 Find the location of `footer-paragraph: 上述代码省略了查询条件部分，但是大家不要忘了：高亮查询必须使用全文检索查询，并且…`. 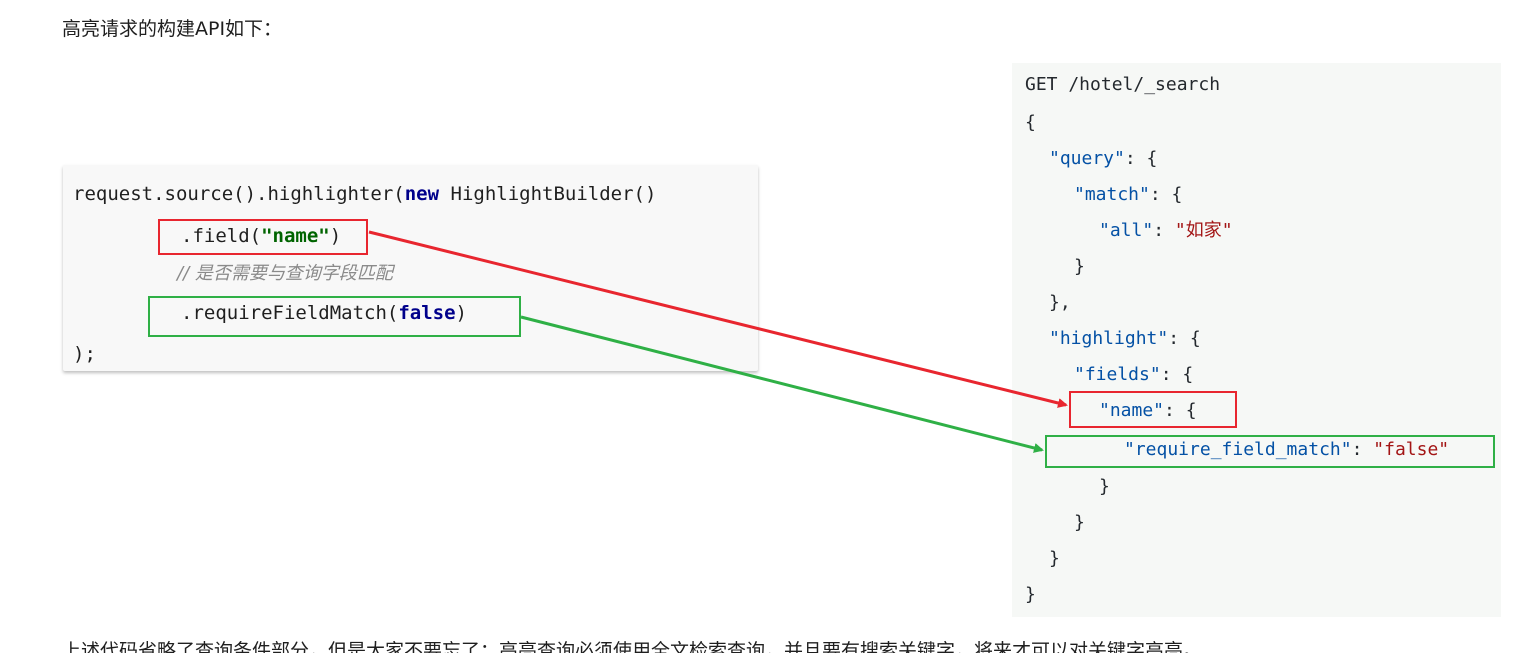

footer-paragraph: 上述代码省略了查询条件部分，但是大家不要忘了：高亮查询必须使用全文检索查询，并且… is located at coordinates (632, 646).